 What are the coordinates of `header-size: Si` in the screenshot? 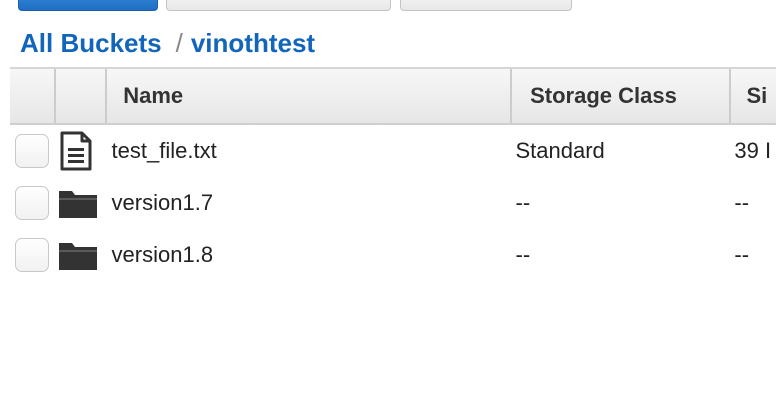 It's located at (753, 96).